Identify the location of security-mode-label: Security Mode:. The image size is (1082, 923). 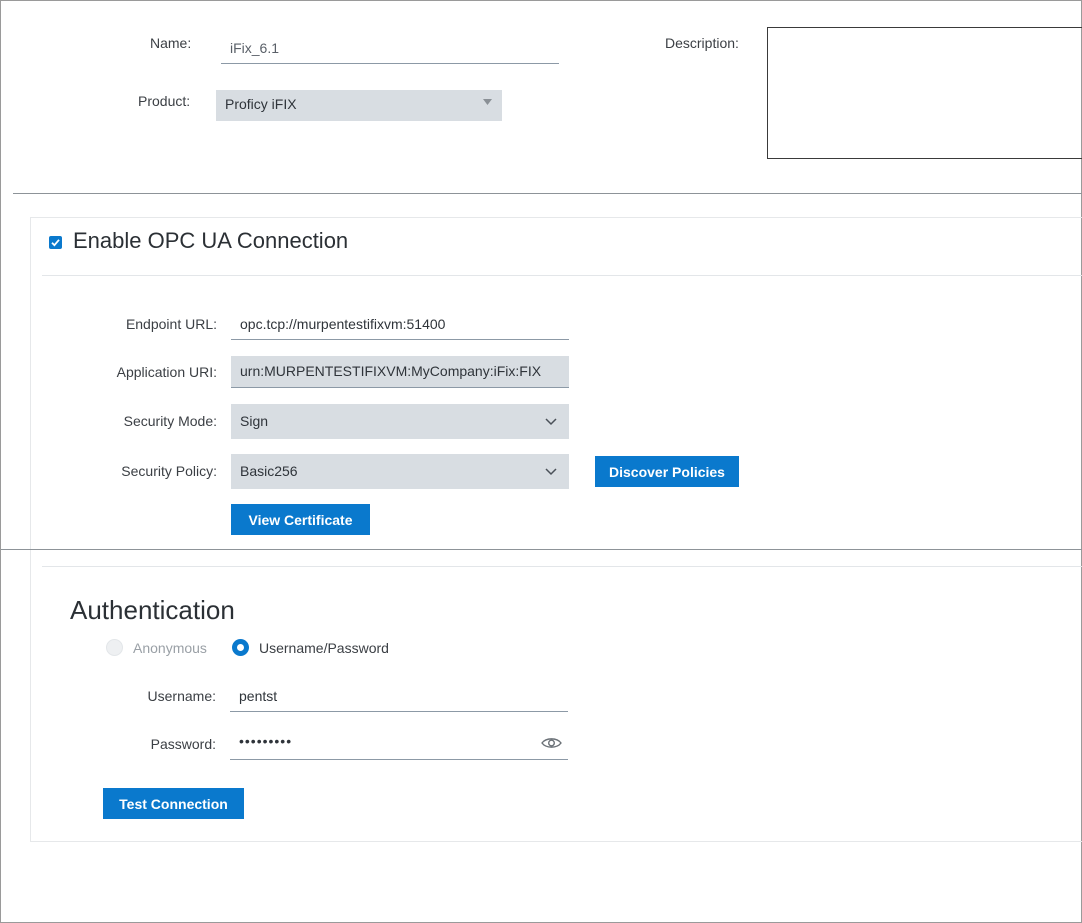
(170, 421).